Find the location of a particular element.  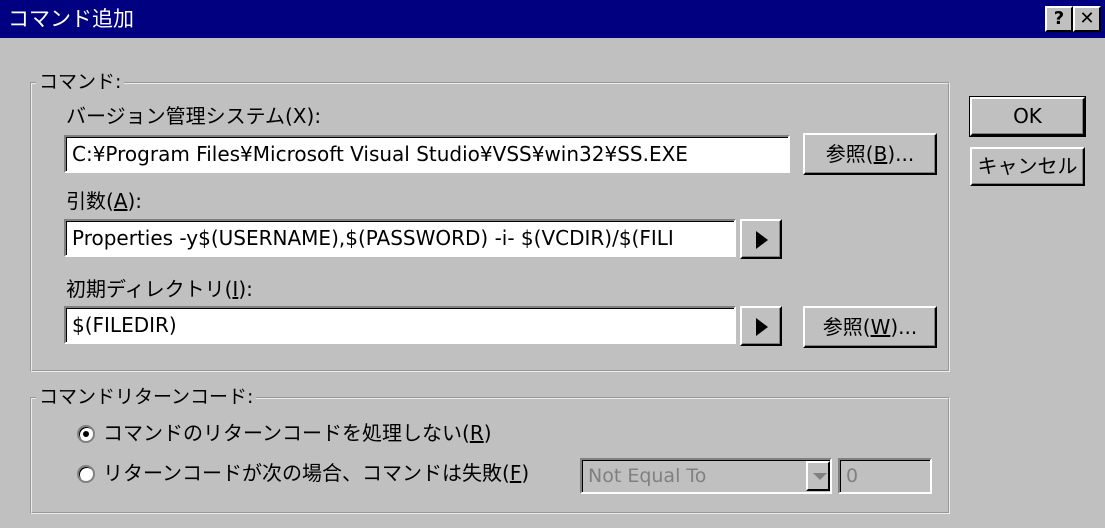

help-icon: ? is located at coordinates (1059, 18).